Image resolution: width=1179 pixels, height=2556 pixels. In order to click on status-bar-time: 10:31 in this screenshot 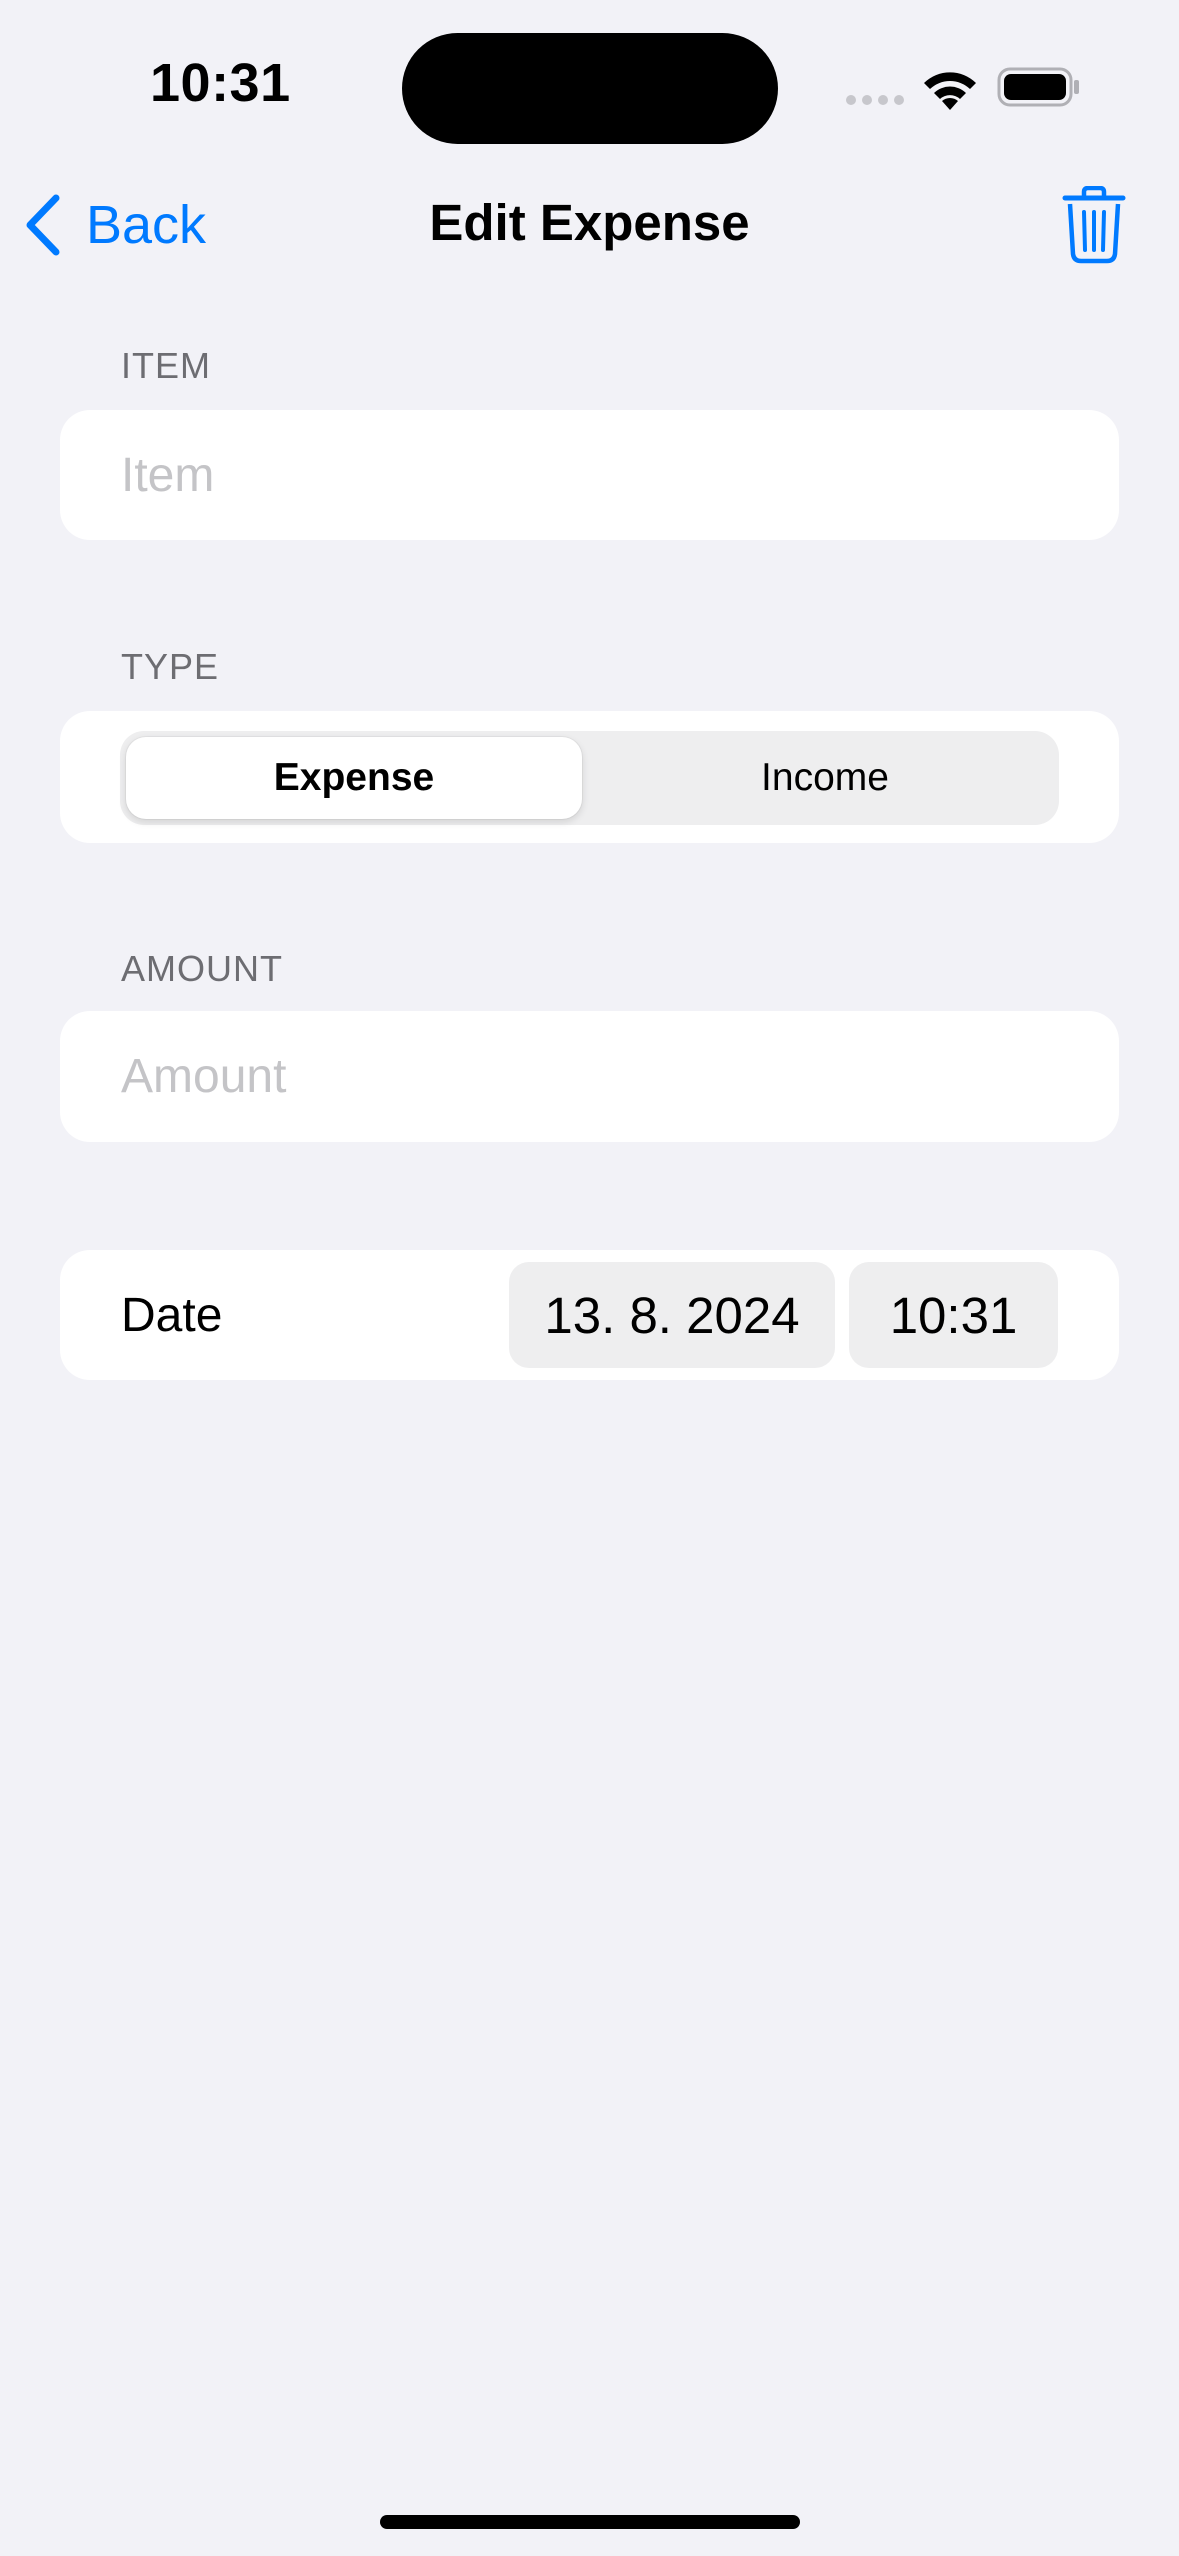, I will do `click(220, 83)`.